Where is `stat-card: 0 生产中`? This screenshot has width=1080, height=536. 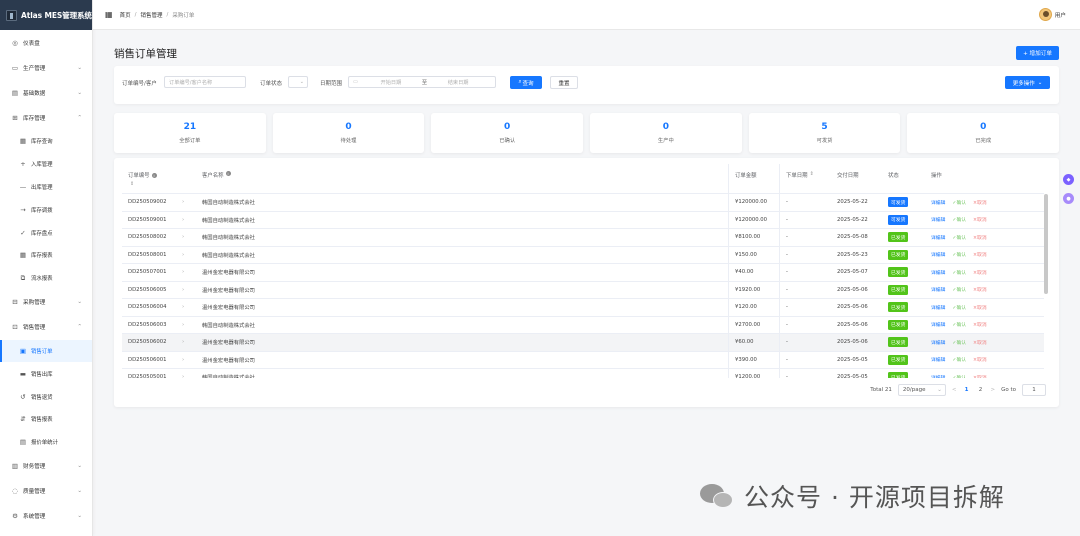
stat-card: 0 生产中 is located at coordinates (666, 133).